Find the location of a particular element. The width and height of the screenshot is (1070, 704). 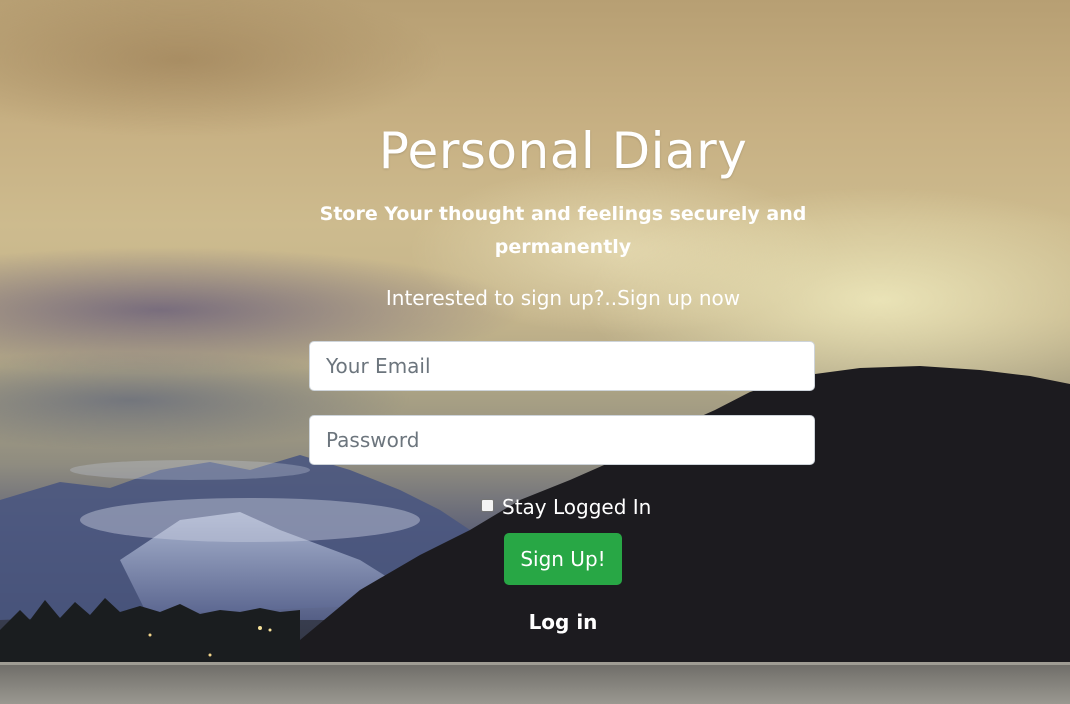

stay-logged-in-option: Stay Logged In is located at coordinates (564, 507).